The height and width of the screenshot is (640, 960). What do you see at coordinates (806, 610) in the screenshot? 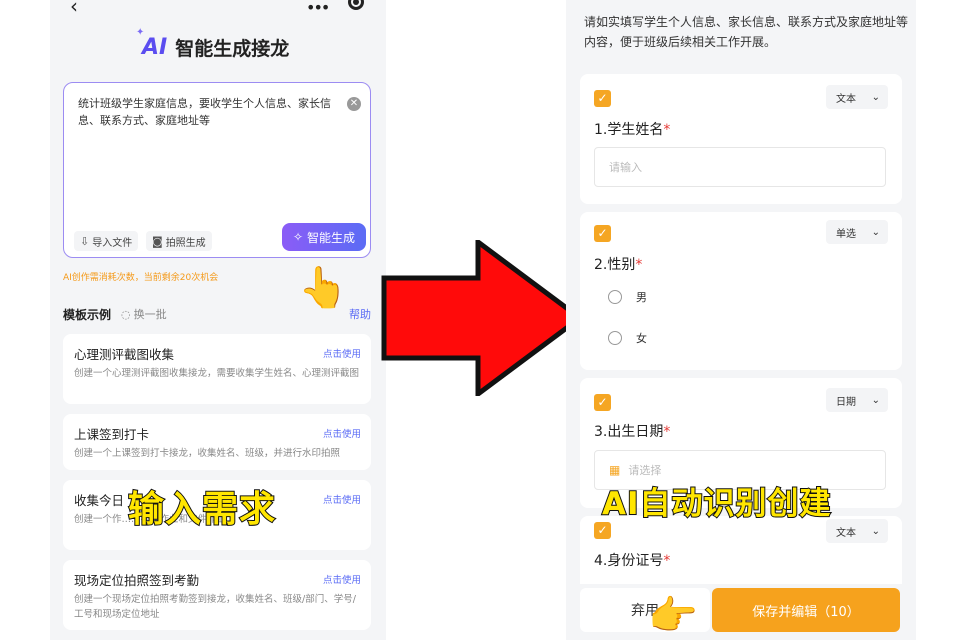
I see `save-and-edit-button: 保存并编辑（10）` at bounding box center [806, 610].